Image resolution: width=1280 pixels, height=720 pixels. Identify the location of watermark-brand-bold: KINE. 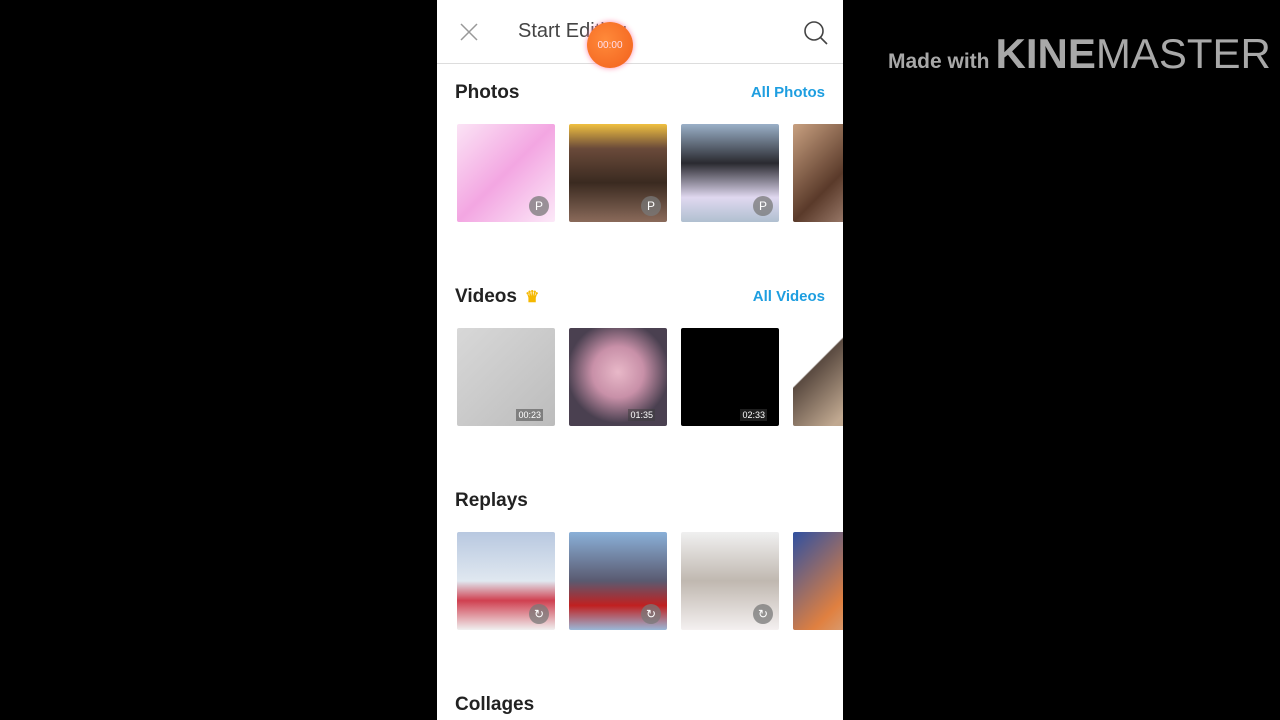
(1045, 53).